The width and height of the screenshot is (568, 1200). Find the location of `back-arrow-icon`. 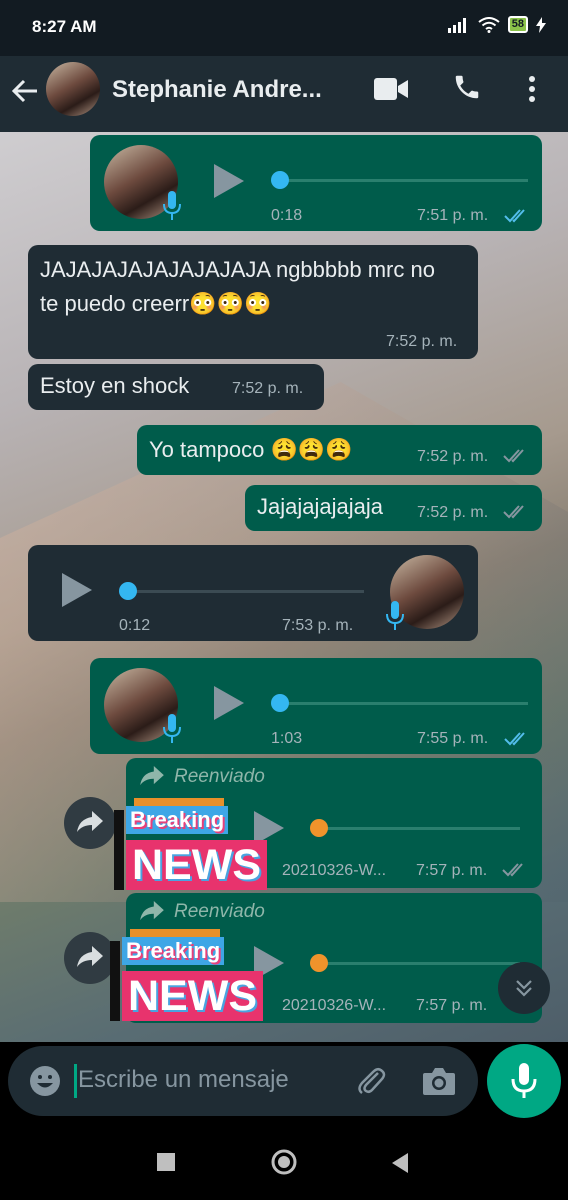

back-arrow-icon is located at coordinates (25, 91).